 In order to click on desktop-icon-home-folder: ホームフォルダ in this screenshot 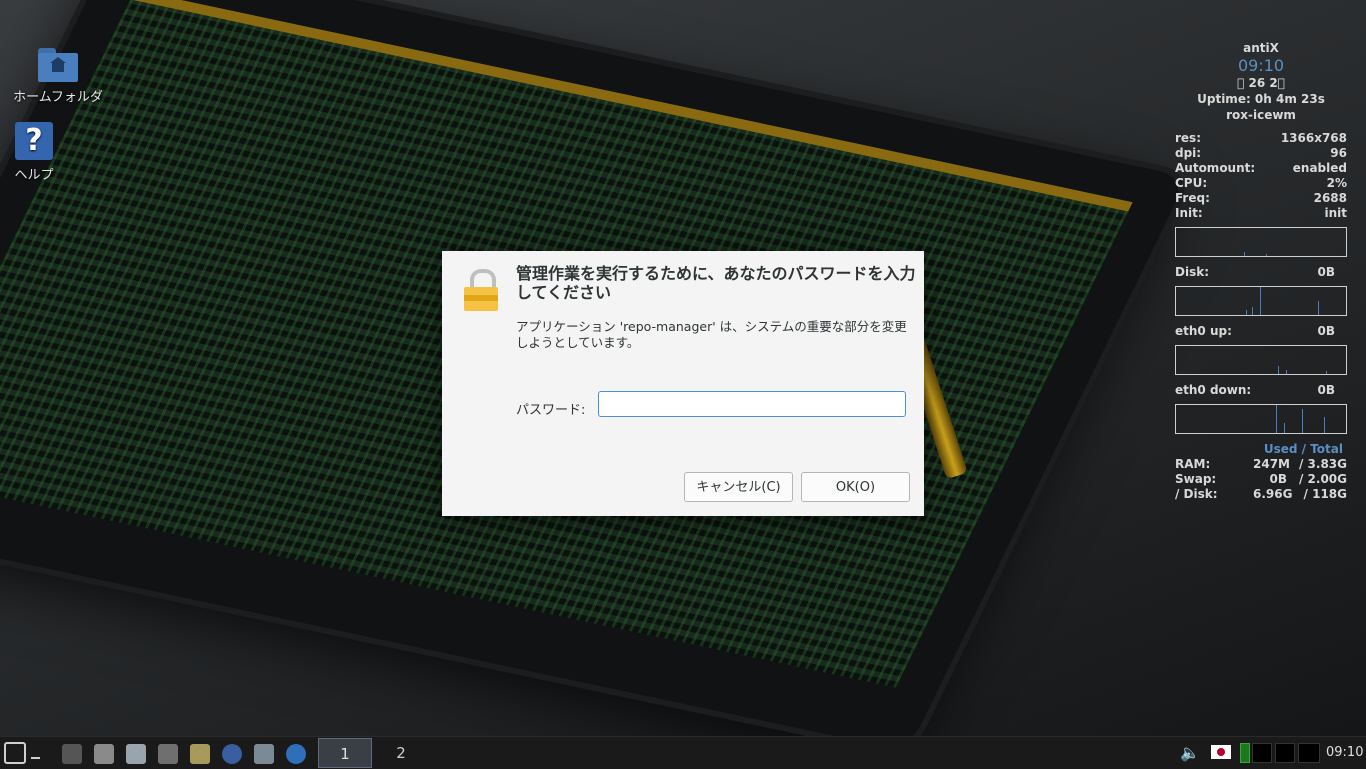, I will do `click(58, 76)`.